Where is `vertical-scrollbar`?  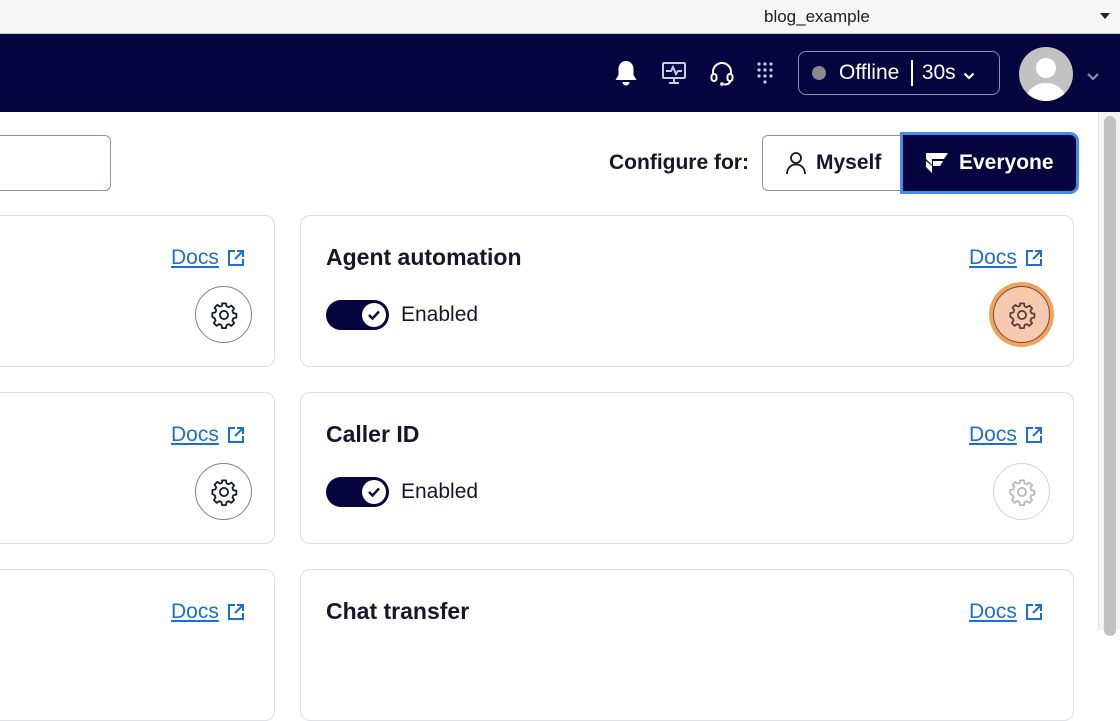 vertical-scrollbar is located at coordinates (1109, 374).